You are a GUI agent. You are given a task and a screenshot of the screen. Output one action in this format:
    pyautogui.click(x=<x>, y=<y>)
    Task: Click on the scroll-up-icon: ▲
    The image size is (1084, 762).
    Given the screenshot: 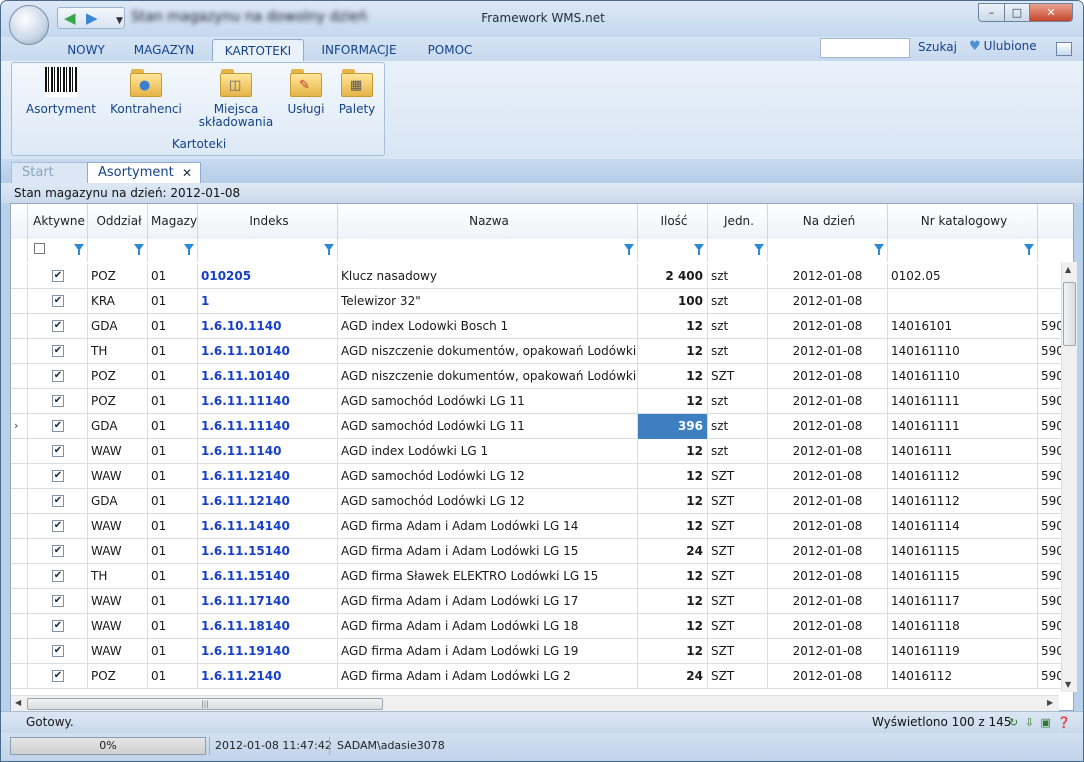 What is the action you would take?
    pyautogui.click(x=1068, y=269)
    